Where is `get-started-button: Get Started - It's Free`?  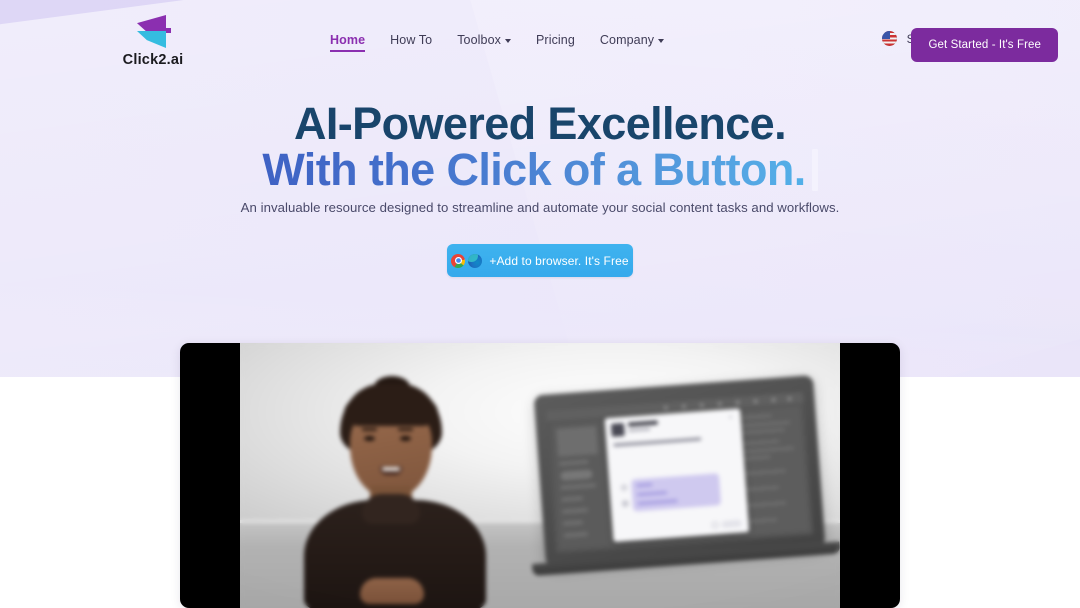
get-started-button: Get Started - It's Free is located at coordinates (984, 45).